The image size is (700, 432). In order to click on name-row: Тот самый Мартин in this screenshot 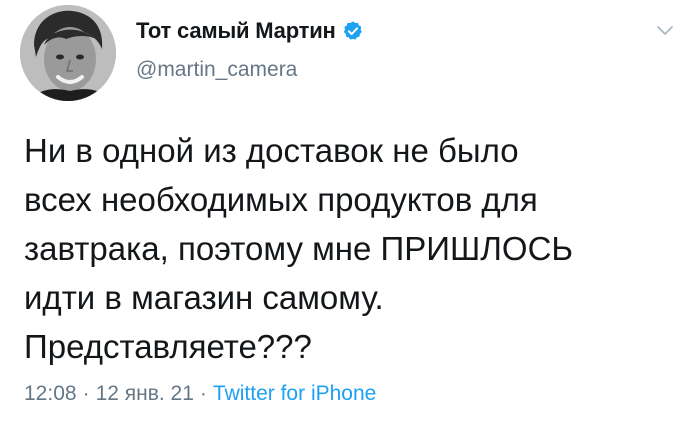, I will do `click(250, 31)`.